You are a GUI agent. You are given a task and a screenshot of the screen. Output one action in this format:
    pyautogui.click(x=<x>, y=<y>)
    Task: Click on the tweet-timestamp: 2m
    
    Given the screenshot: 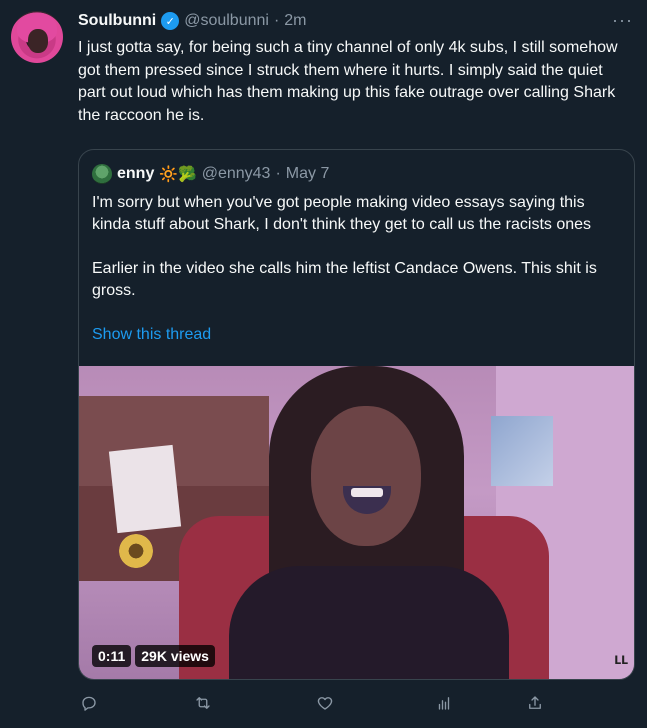 What is the action you would take?
    pyautogui.click(x=295, y=21)
    